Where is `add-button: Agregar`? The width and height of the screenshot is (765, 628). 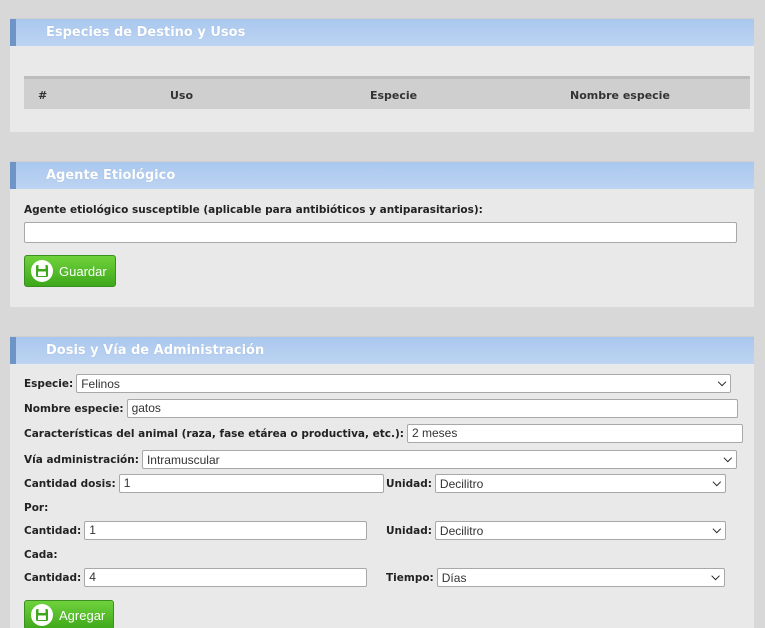 add-button: Agregar is located at coordinates (69, 614).